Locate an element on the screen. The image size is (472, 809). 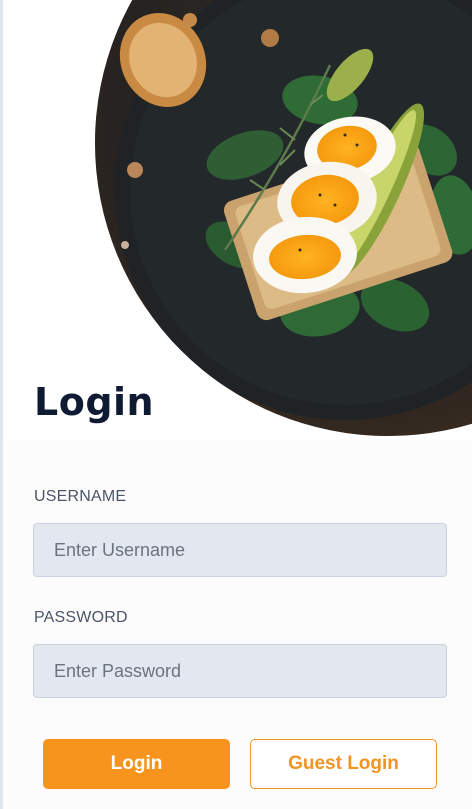
username-label: USERNAME is located at coordinates (80, 496).